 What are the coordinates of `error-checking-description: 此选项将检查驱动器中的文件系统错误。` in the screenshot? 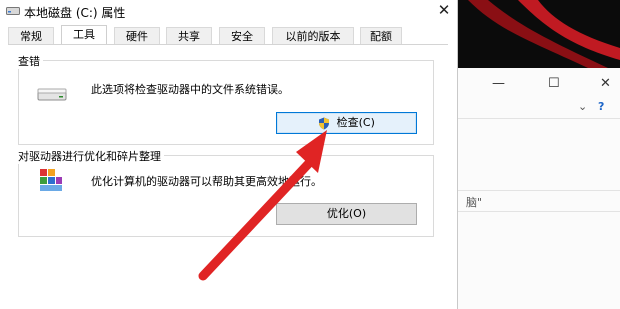 It's located at (190, 89).